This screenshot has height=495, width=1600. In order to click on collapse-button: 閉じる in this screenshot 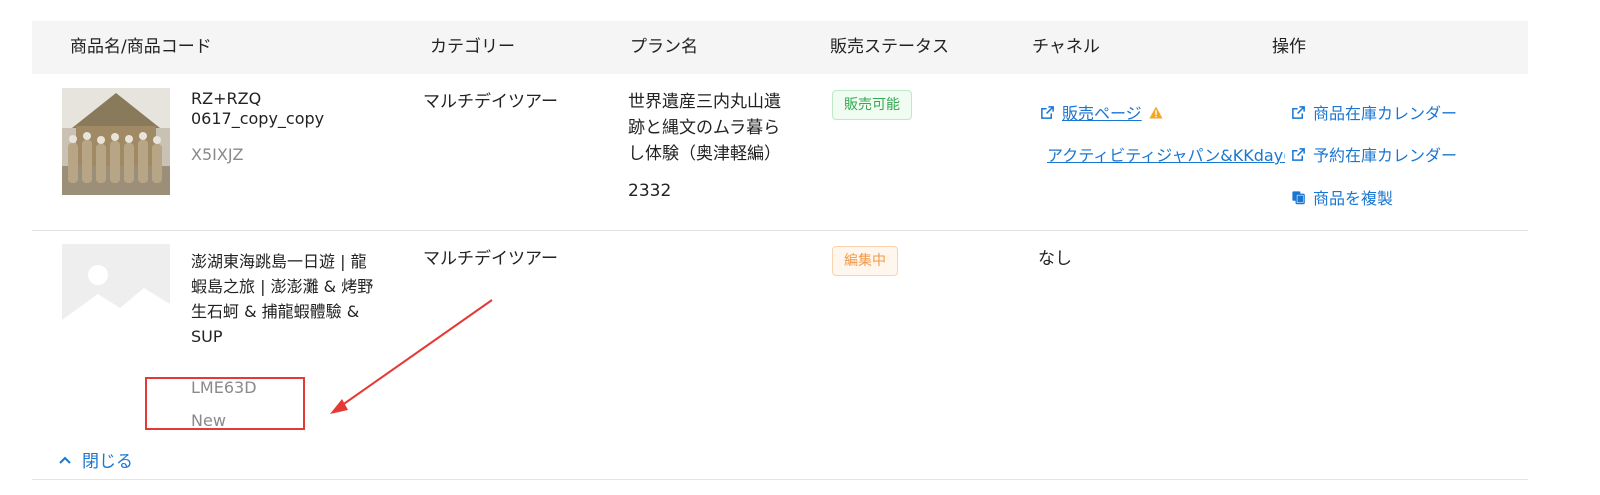, I will do `click(95, 459)`.